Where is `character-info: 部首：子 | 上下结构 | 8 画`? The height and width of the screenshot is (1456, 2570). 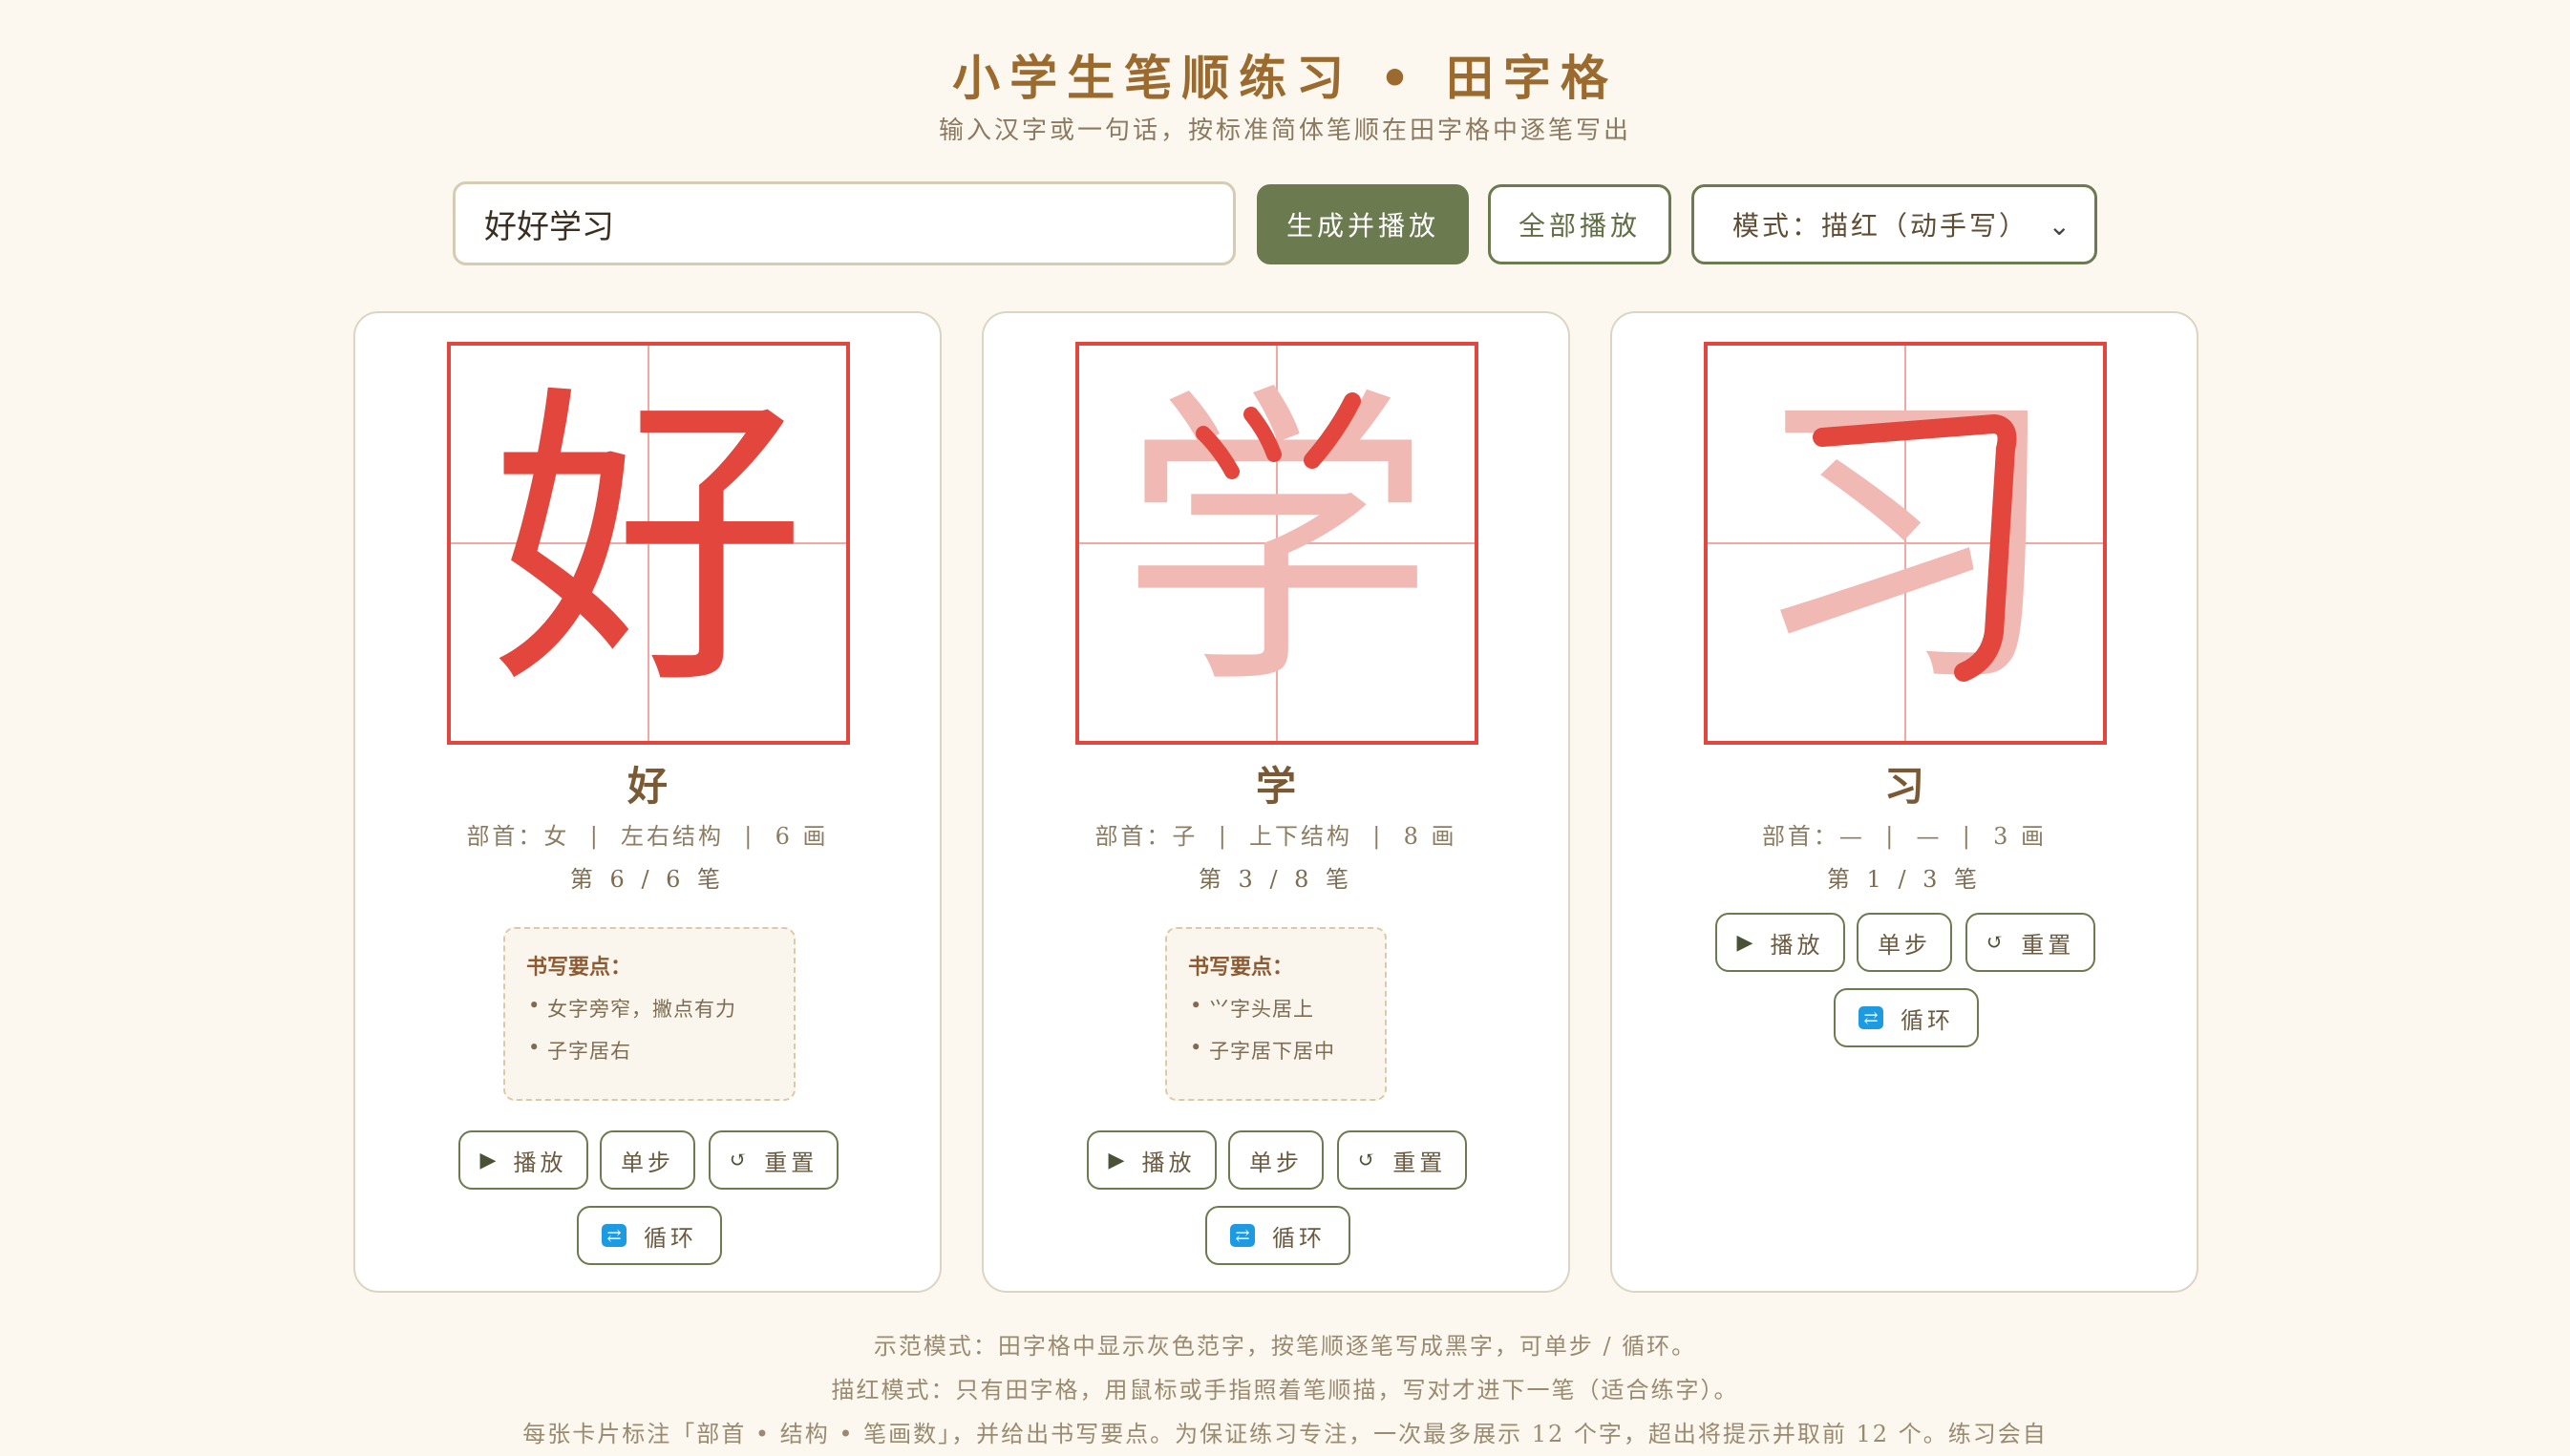 character-info: 部首：子 | 上下结构 | 8 画 is located at coordinates (1275, 837).